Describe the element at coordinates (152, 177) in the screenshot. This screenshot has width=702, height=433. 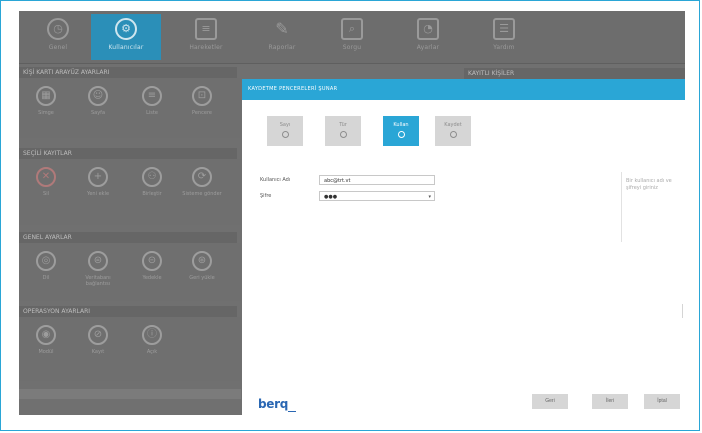
I see `group-icon: ⚇` at that location.